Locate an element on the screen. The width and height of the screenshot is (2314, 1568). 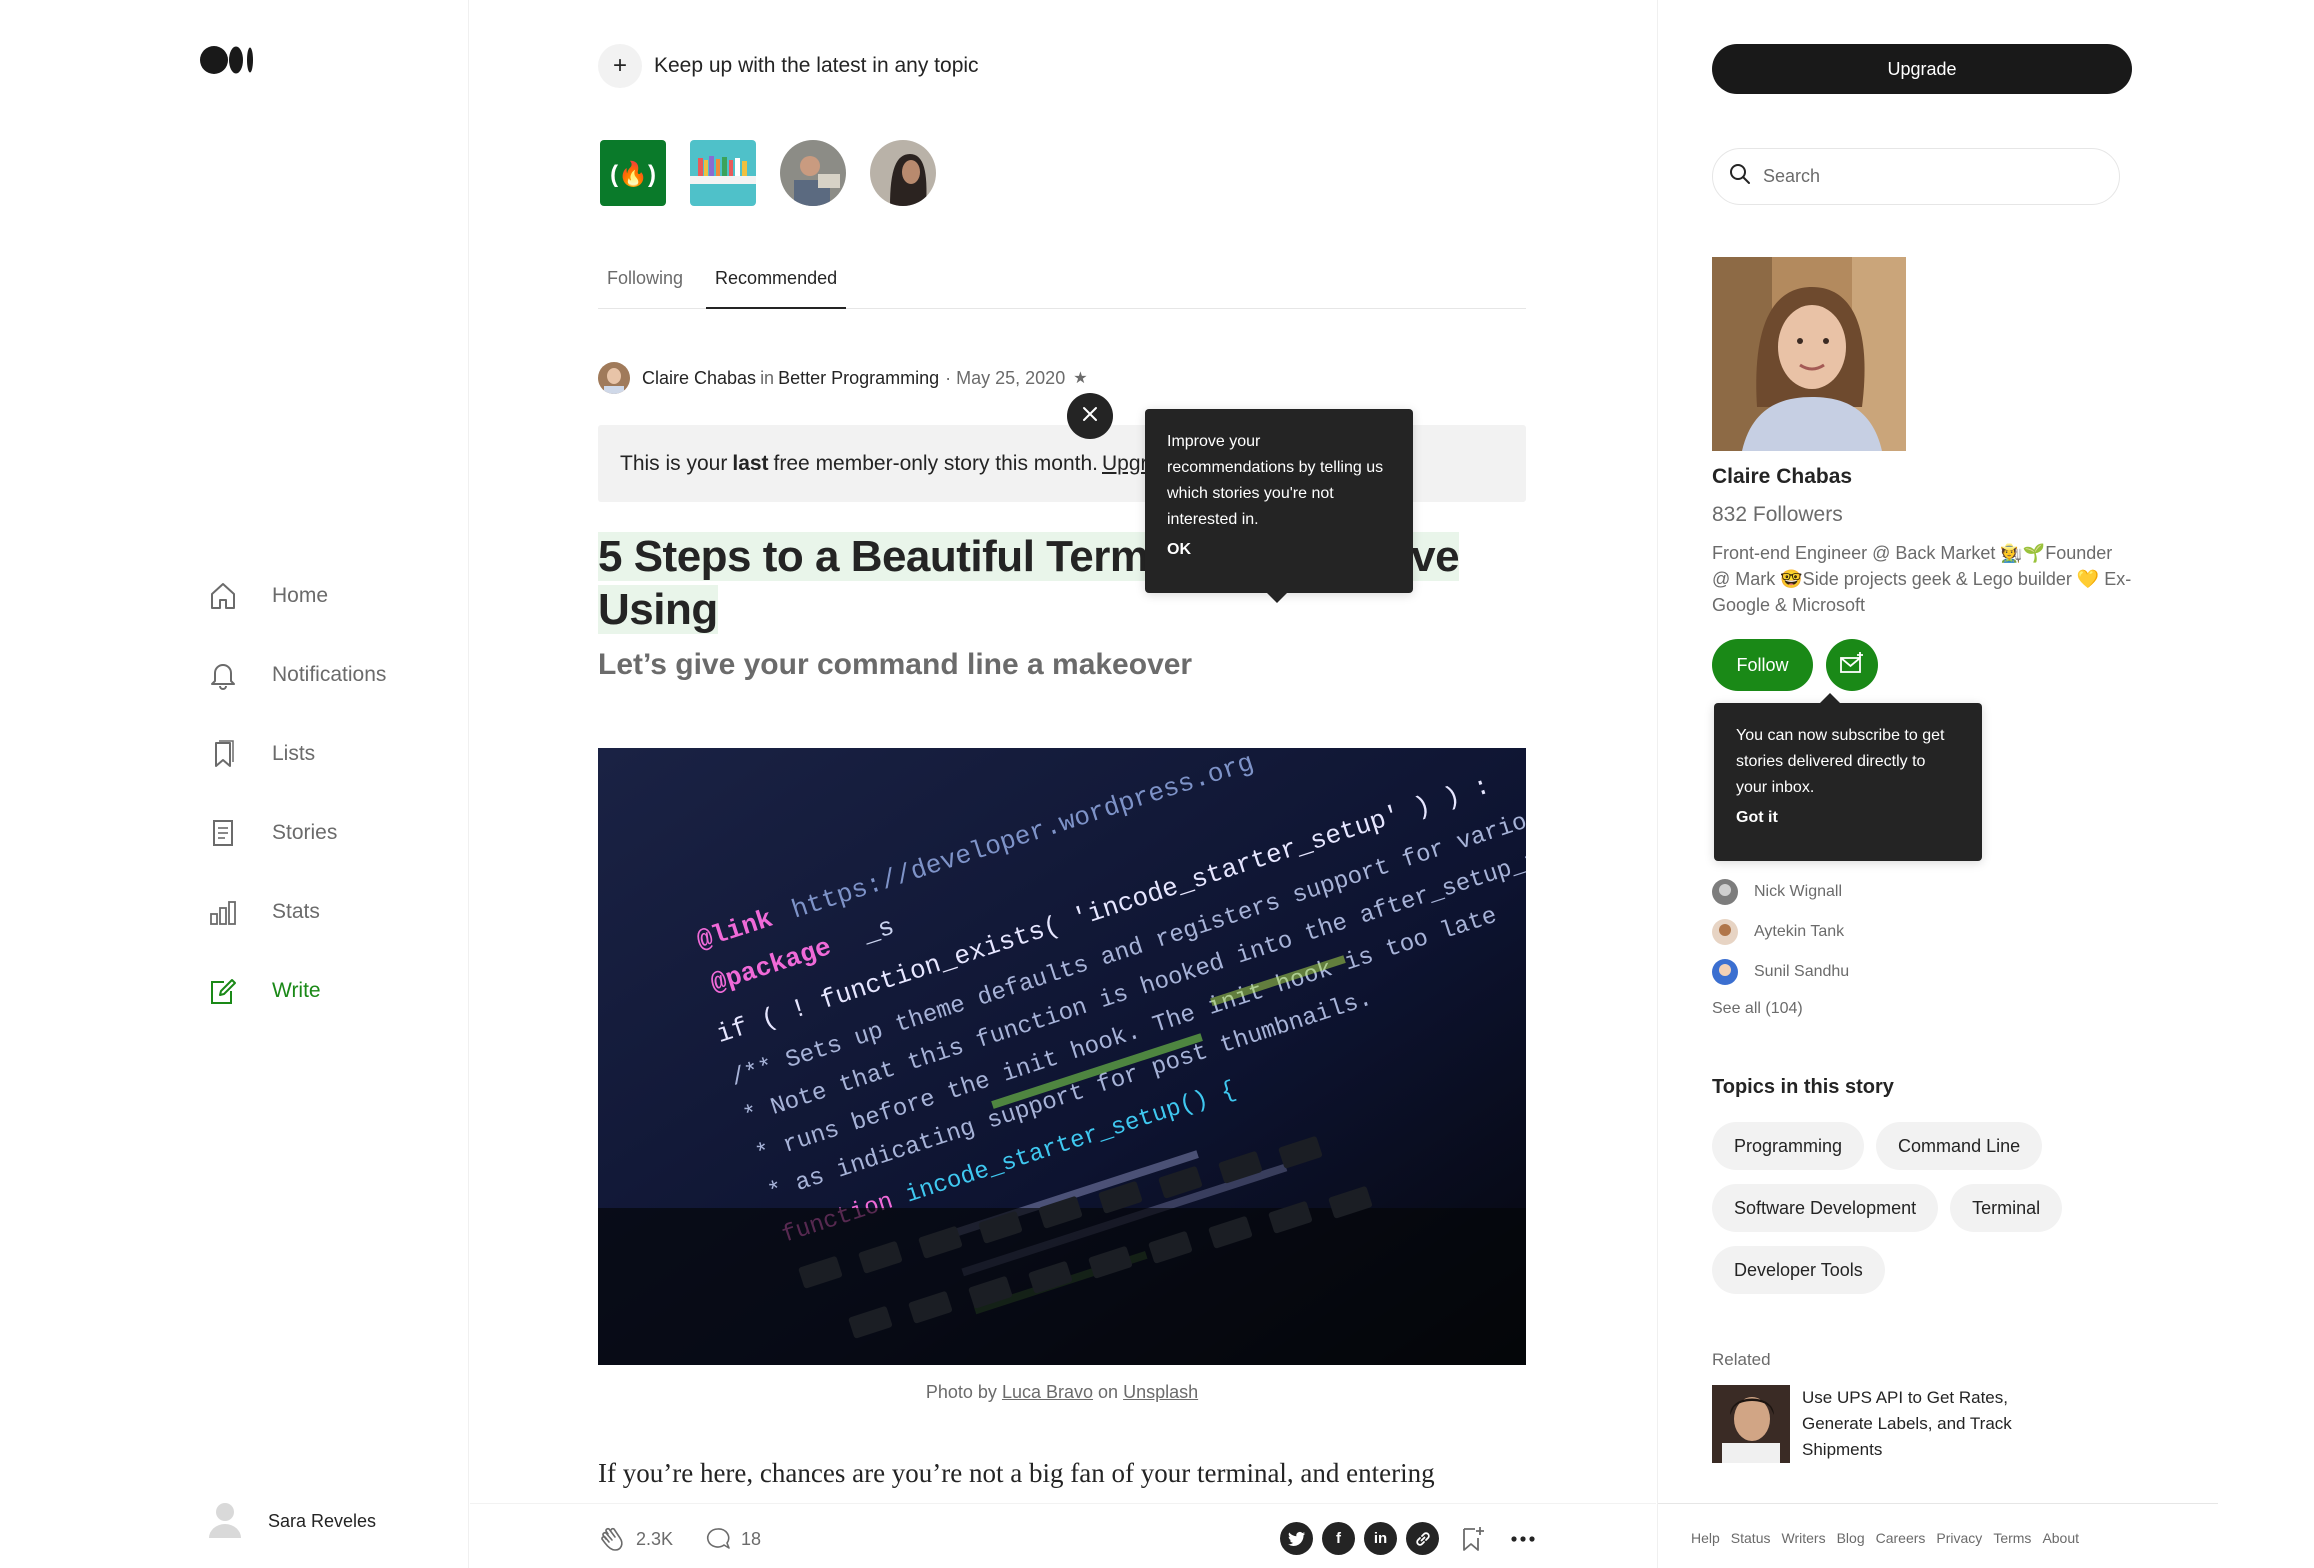
tooltip-ok-button: OK is located at coordinates (1279, 550).